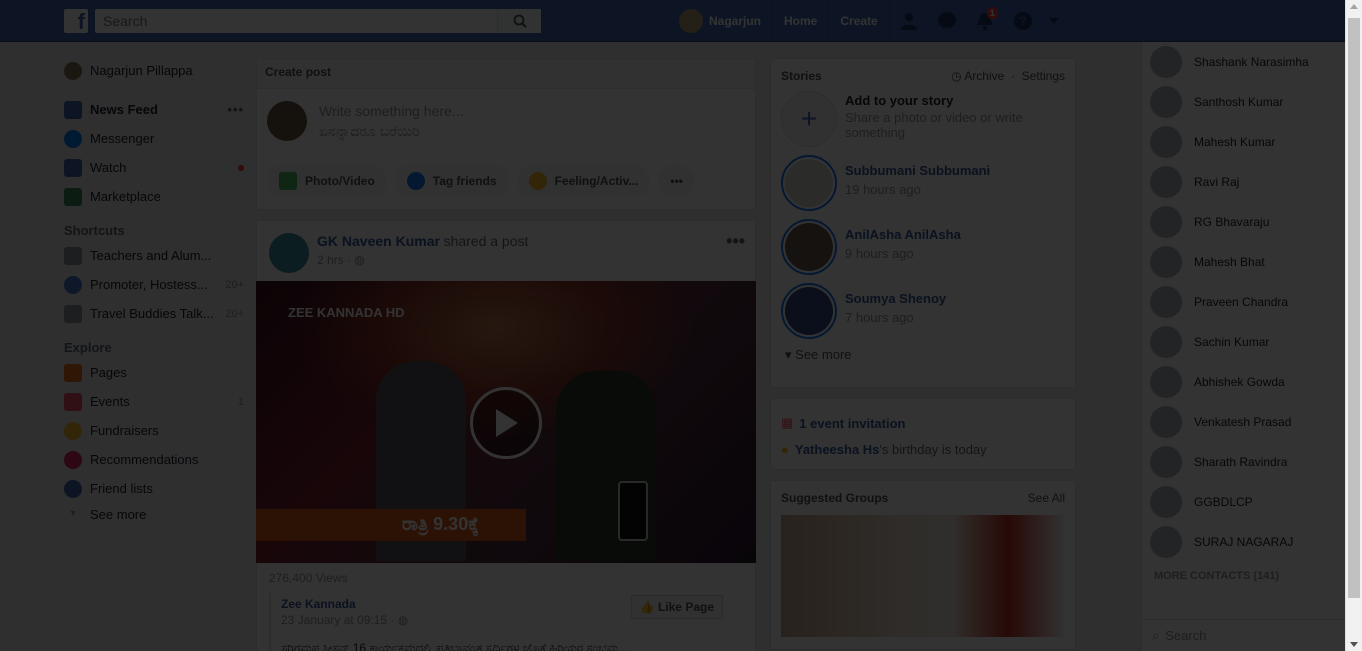 The image size is (1362, 651). Describe the element at coordinates (721, 21) in the screenshot. I see `profile-link: Nagarjun` at that location.